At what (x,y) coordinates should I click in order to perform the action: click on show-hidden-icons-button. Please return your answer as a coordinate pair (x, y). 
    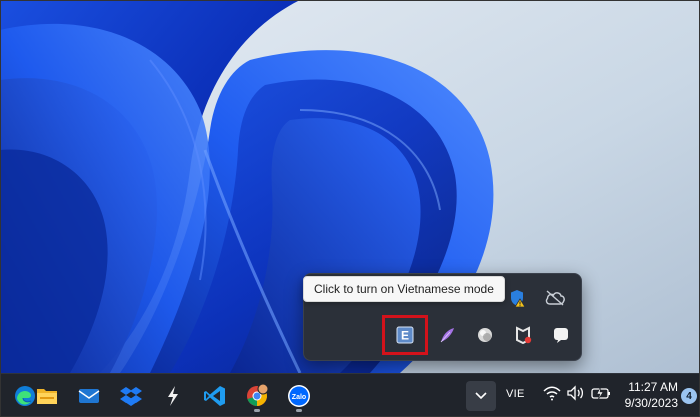
    Looking at the image, I should click on (481, 396).